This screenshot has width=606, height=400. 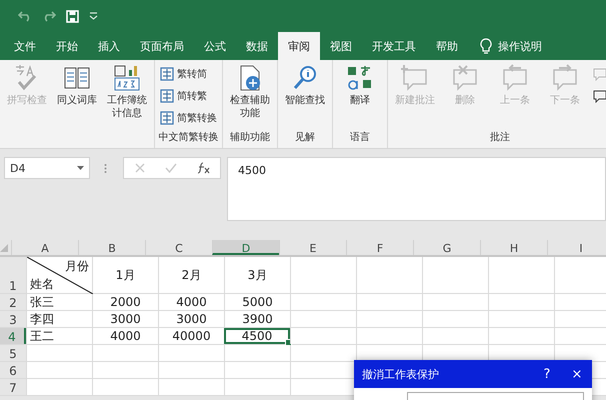 I want to click on column-header: G, so click(x=446, y=247).